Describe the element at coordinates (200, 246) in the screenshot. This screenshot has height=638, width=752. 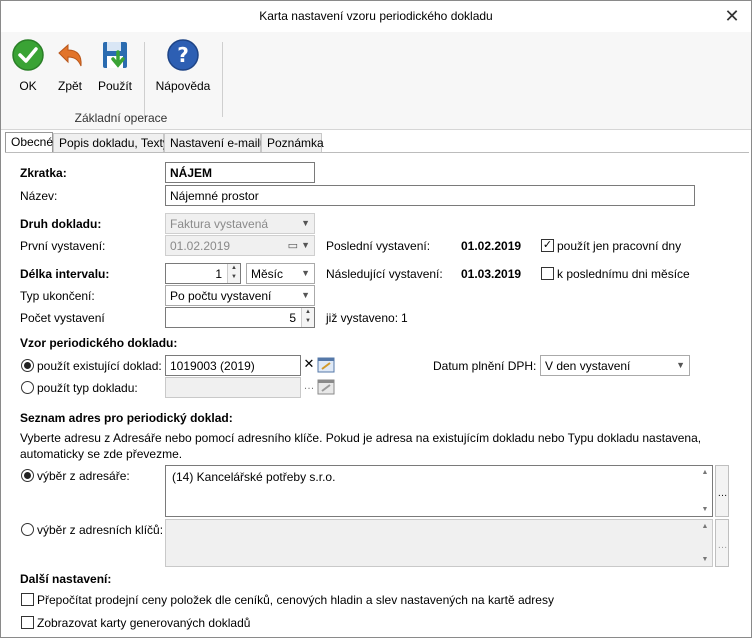
I see `prvni-vystaveni-value: 01.02.2019` at that location.